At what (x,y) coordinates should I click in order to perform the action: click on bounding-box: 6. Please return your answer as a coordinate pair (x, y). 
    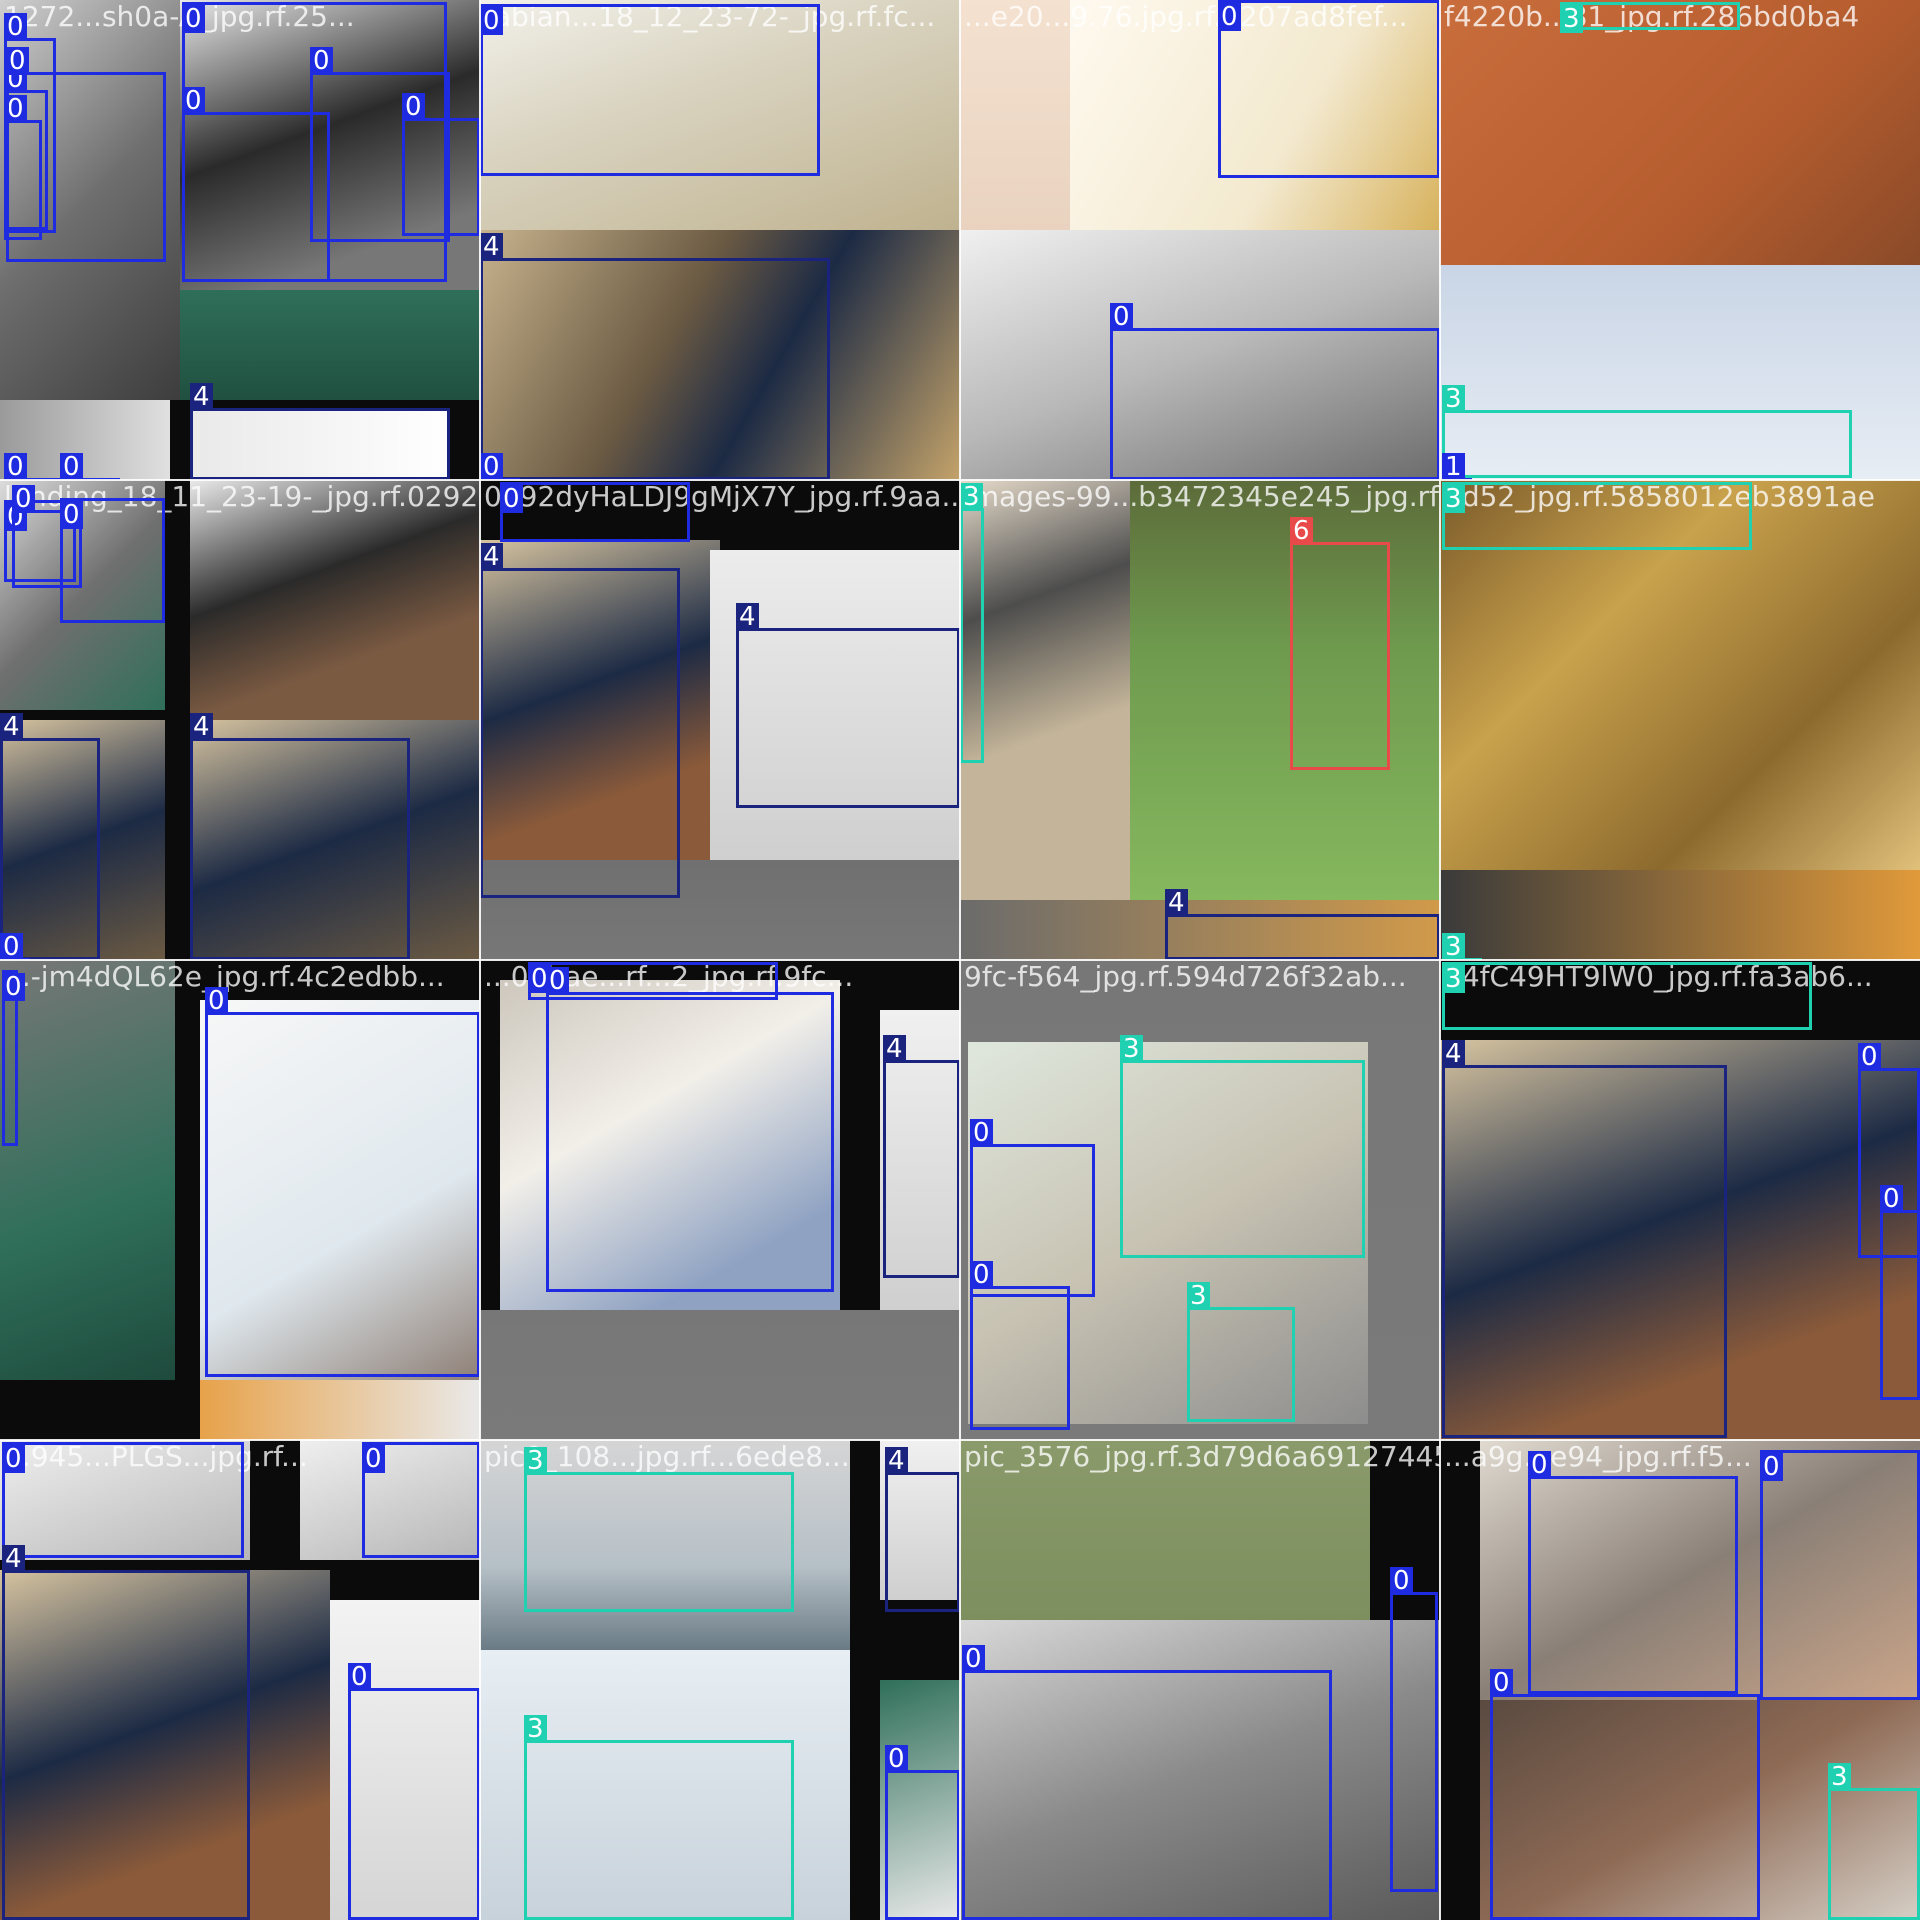
    Looking at the image, I should click on (1340, 643).